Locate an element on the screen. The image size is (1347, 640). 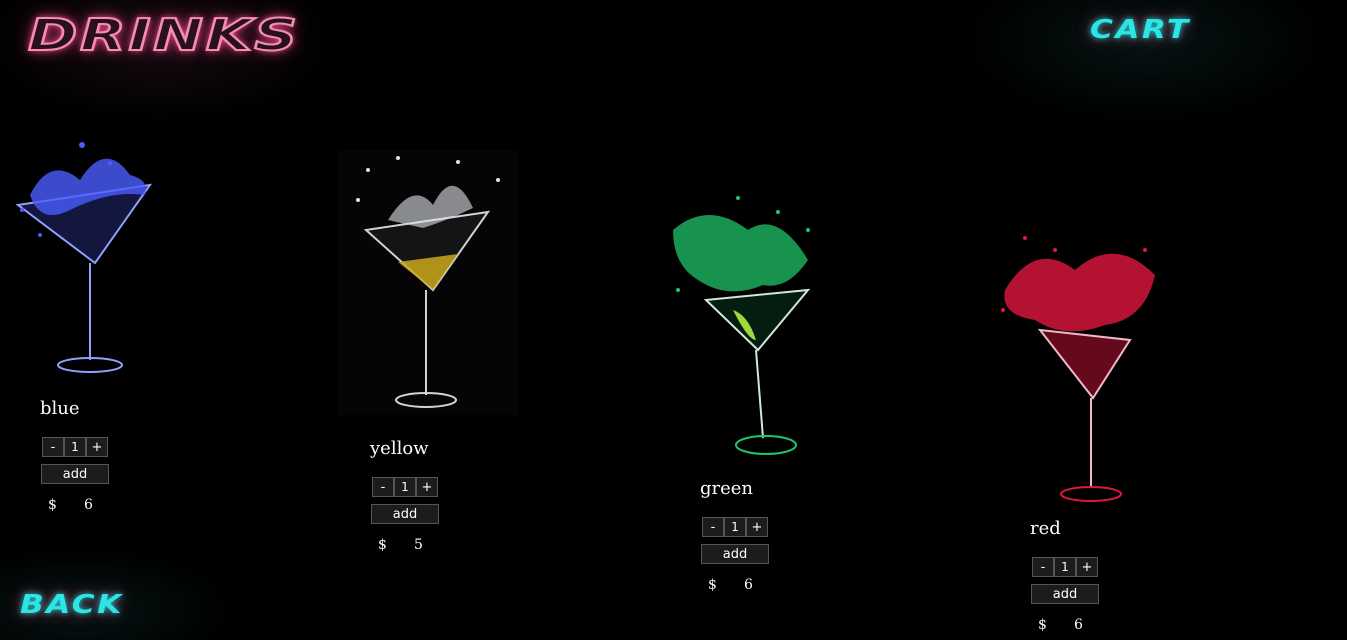
product-name: yellow is located at coordinates (399, 448).